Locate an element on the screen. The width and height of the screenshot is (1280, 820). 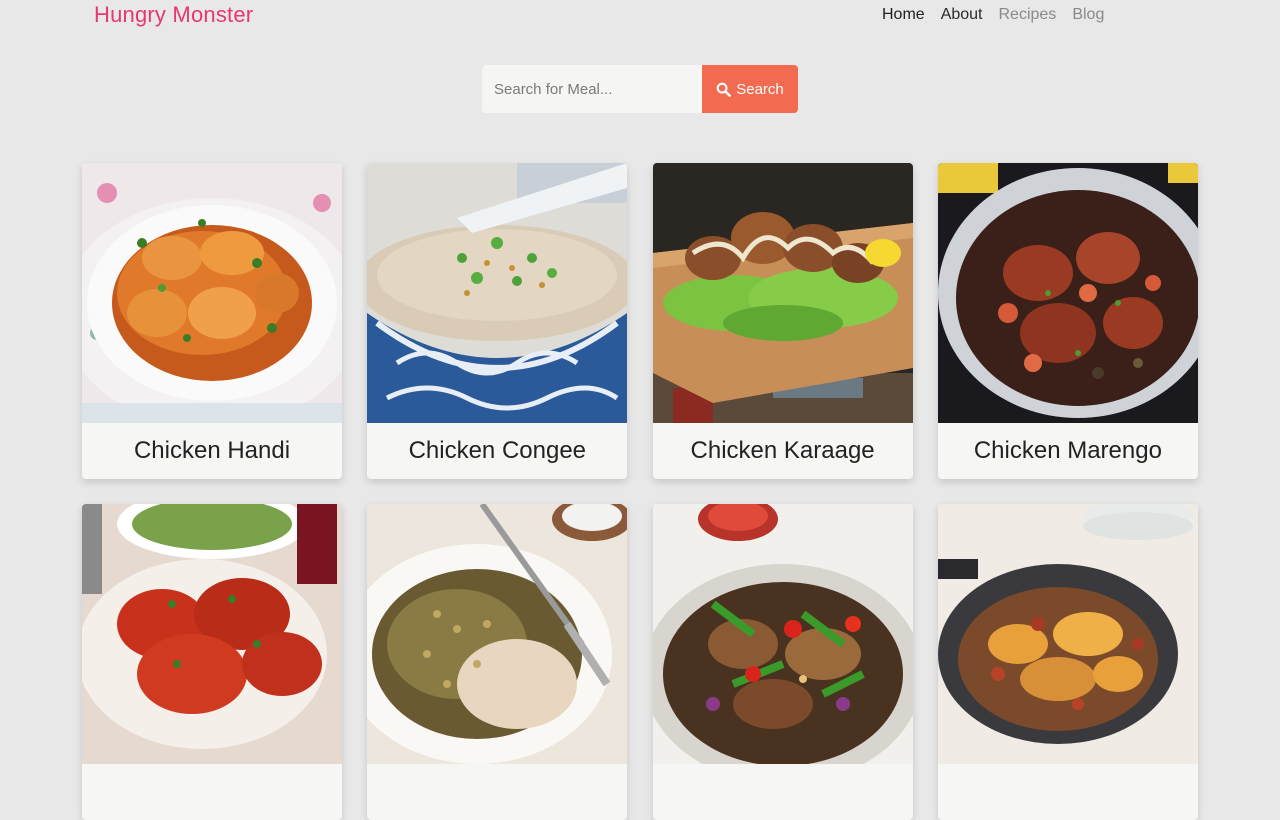
meal-card: Chicken Karaage is located at coordinates (782, 321).